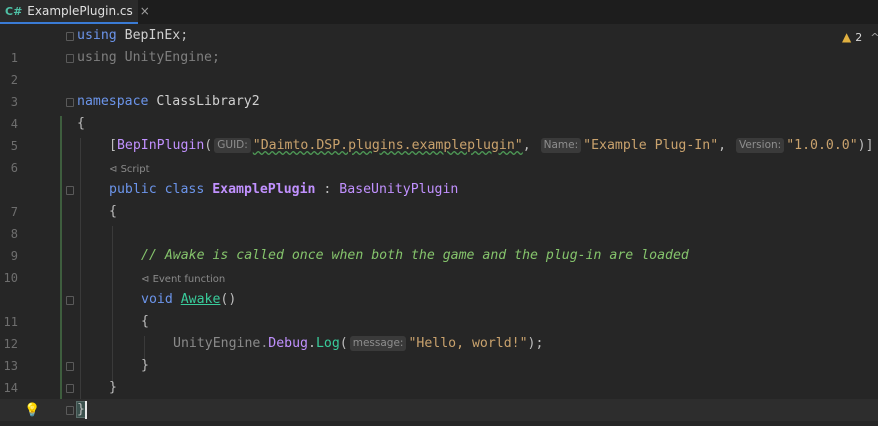  I want to click on code-line: 1 using BepInEx;, so click(439, 45).